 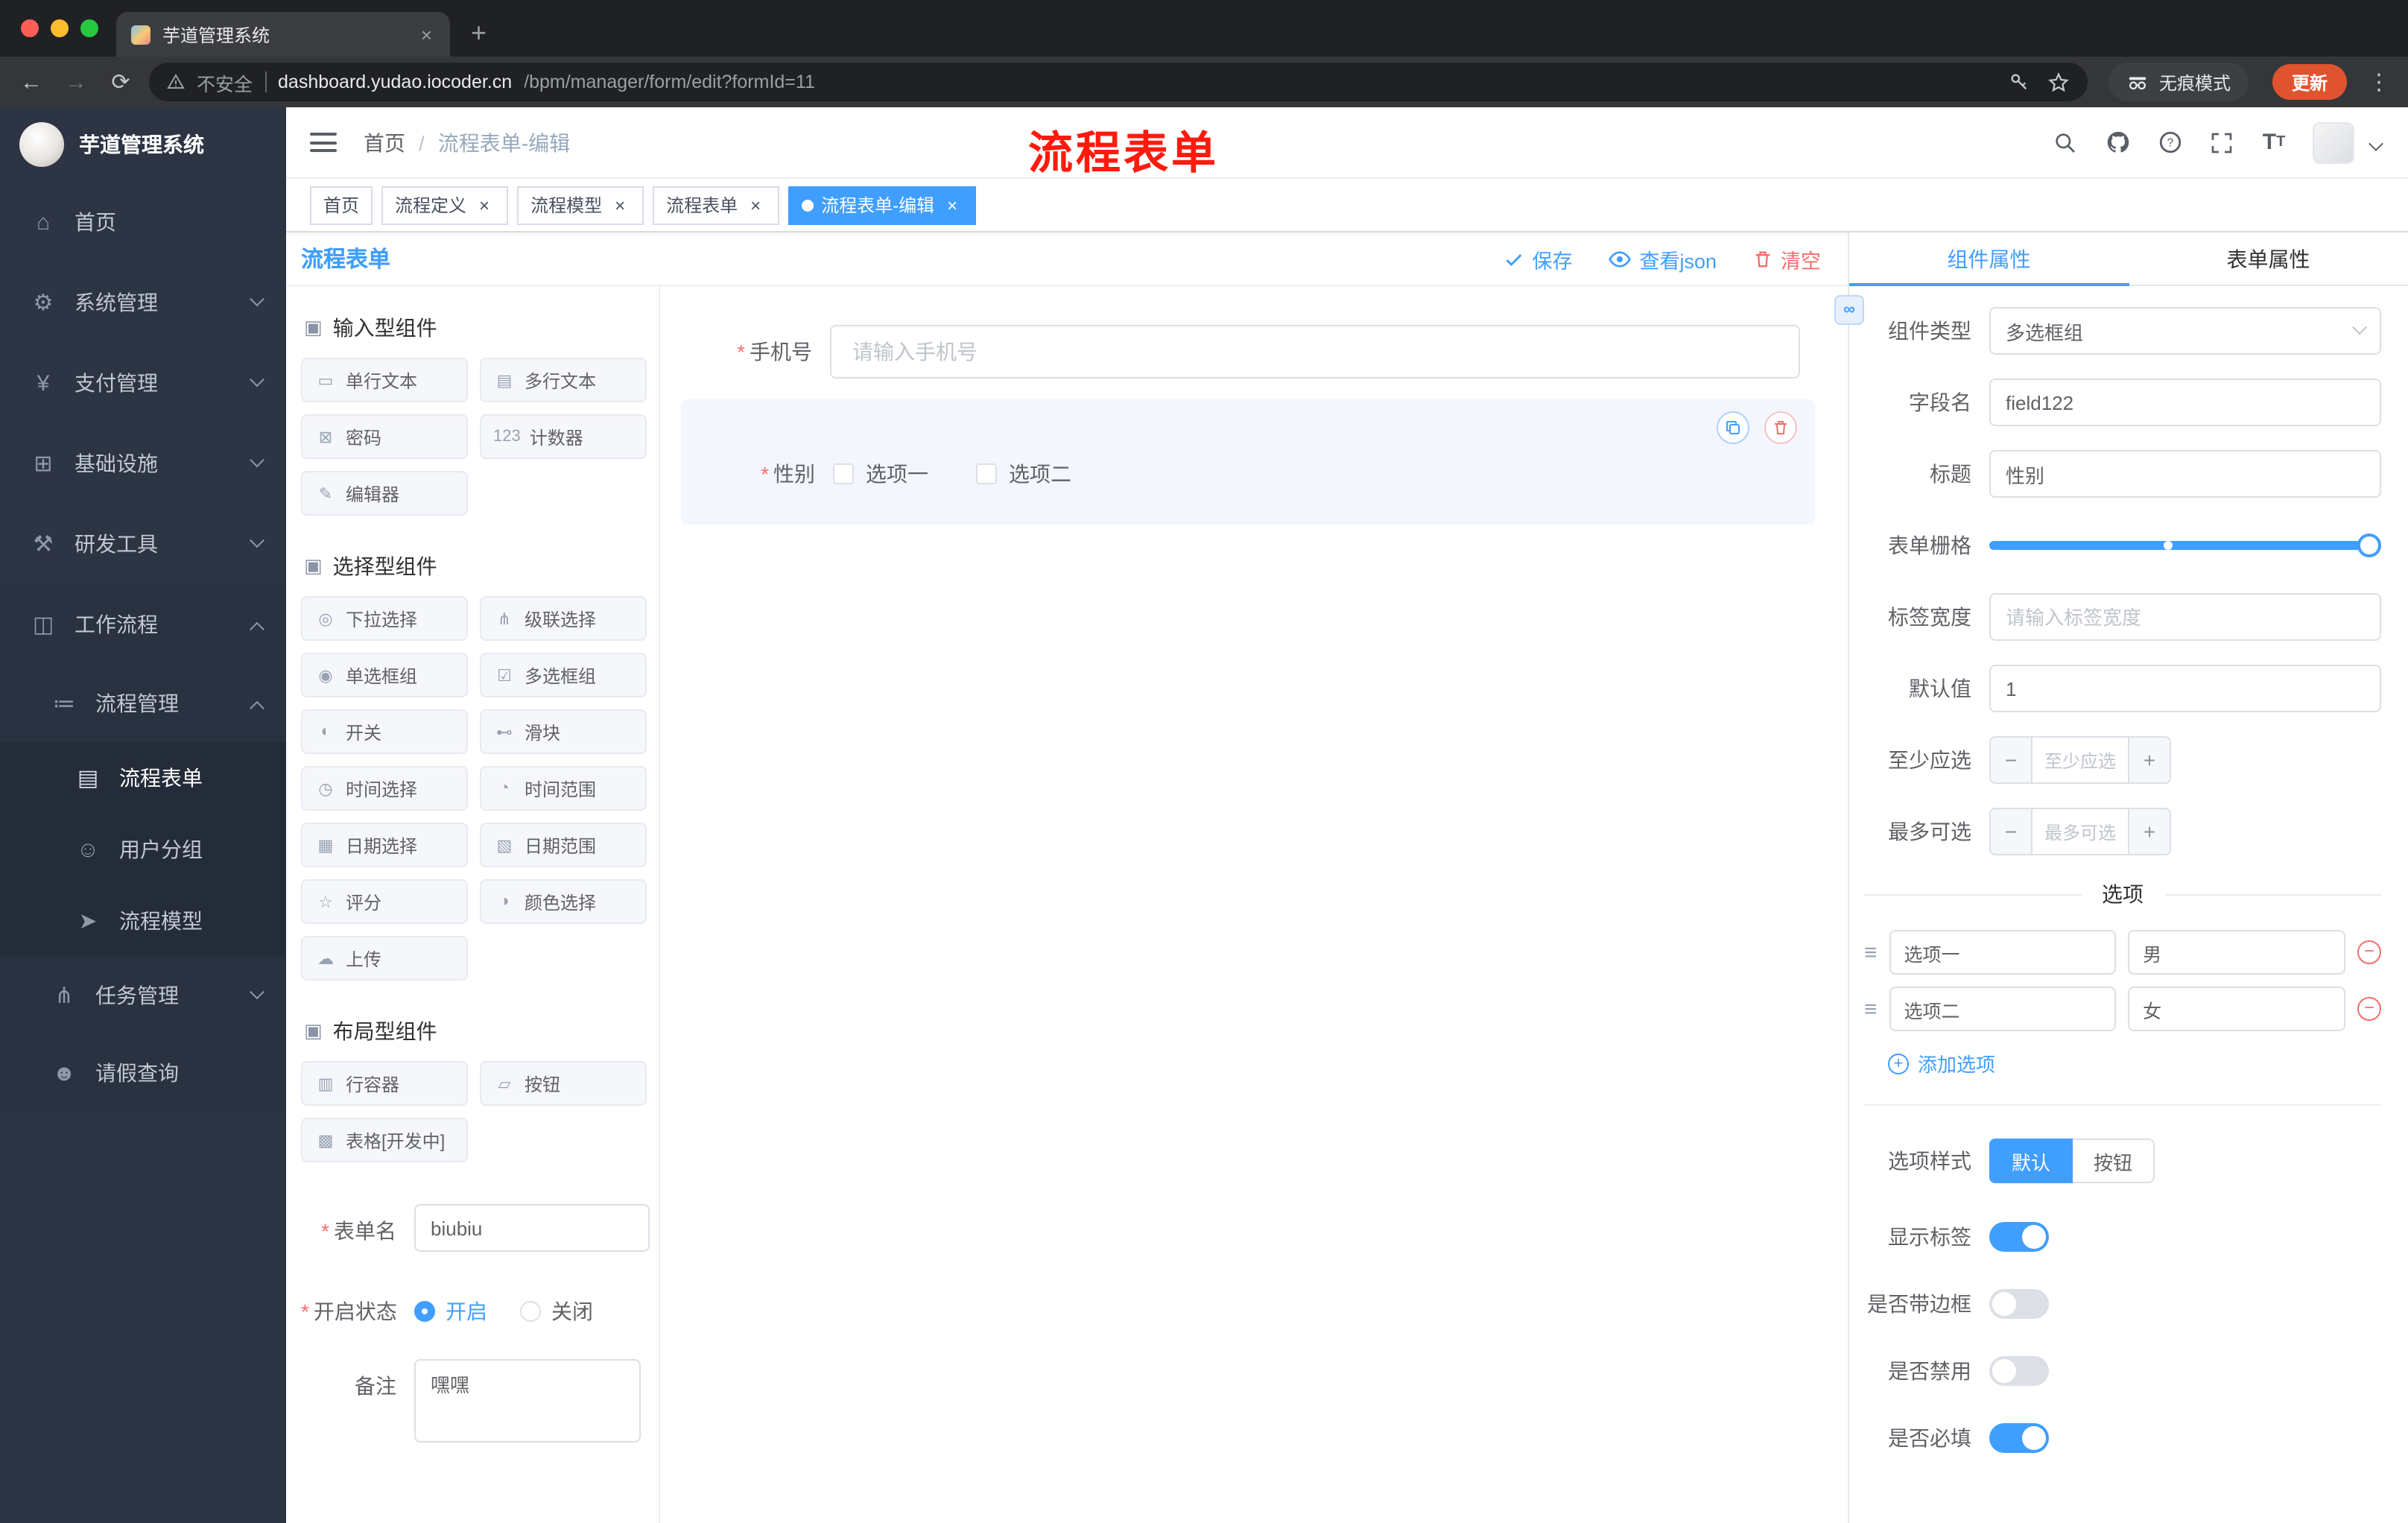 I want to click on style-default-button: 默认, so click(x=2031, y=1161).